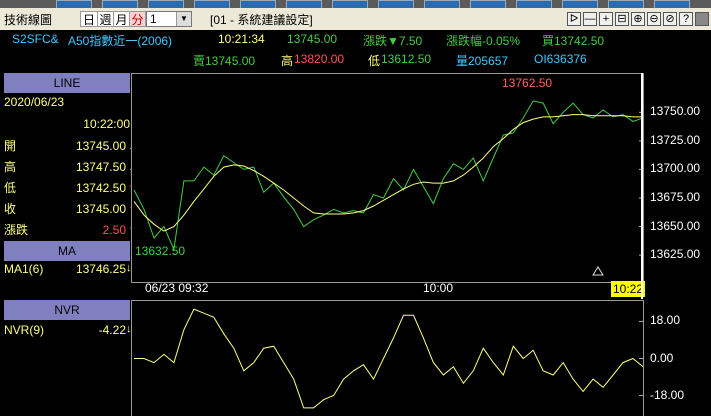 This screenshot has height=416, width=711. What do you see at coordinates (355, 4) in the screenshot?
I see `top-toolbar-strip` at bounding box center [355, 4].